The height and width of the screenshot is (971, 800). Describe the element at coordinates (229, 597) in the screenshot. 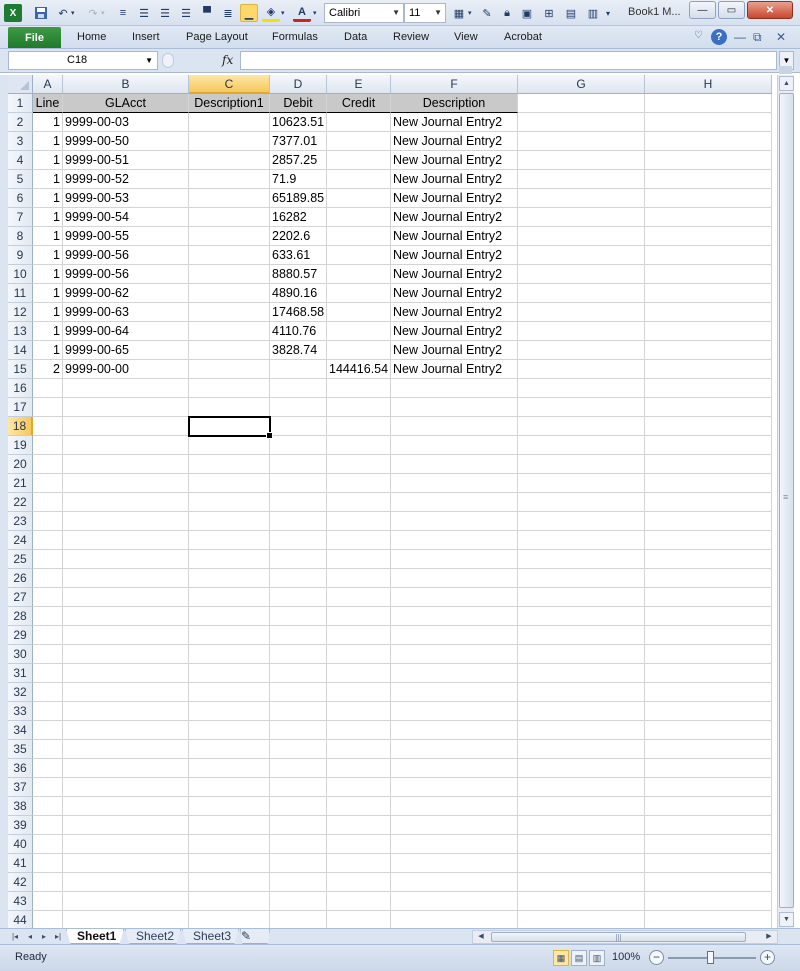

I see `cell-c27` at that location.